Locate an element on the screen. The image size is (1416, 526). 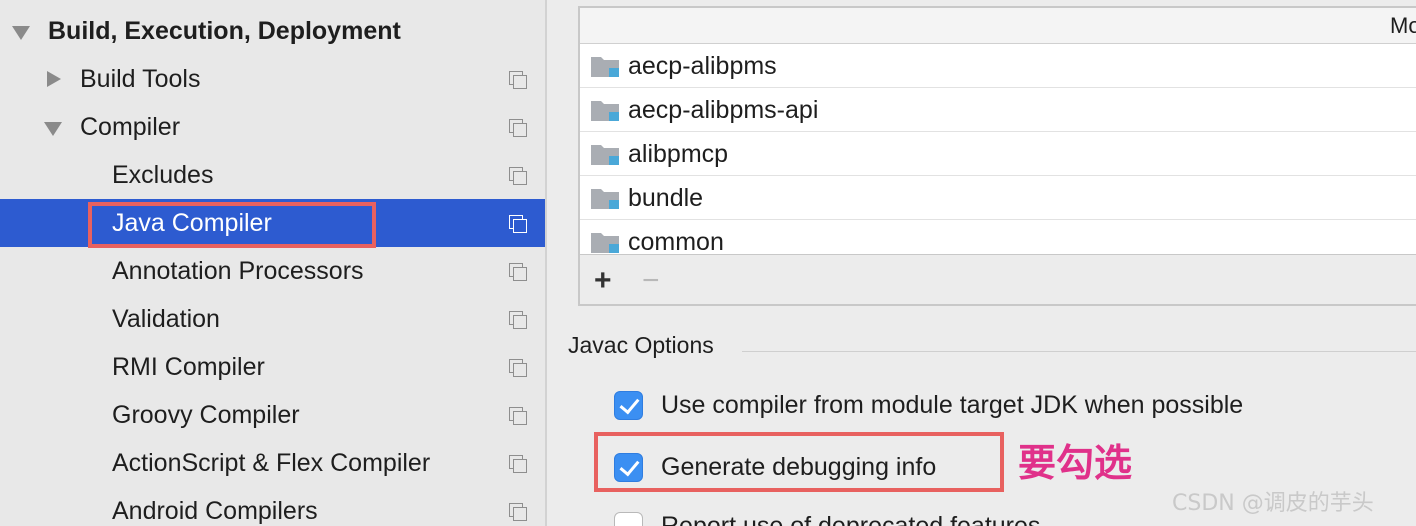
option-label: Generate debugging info is located at coordinates (799, 467).